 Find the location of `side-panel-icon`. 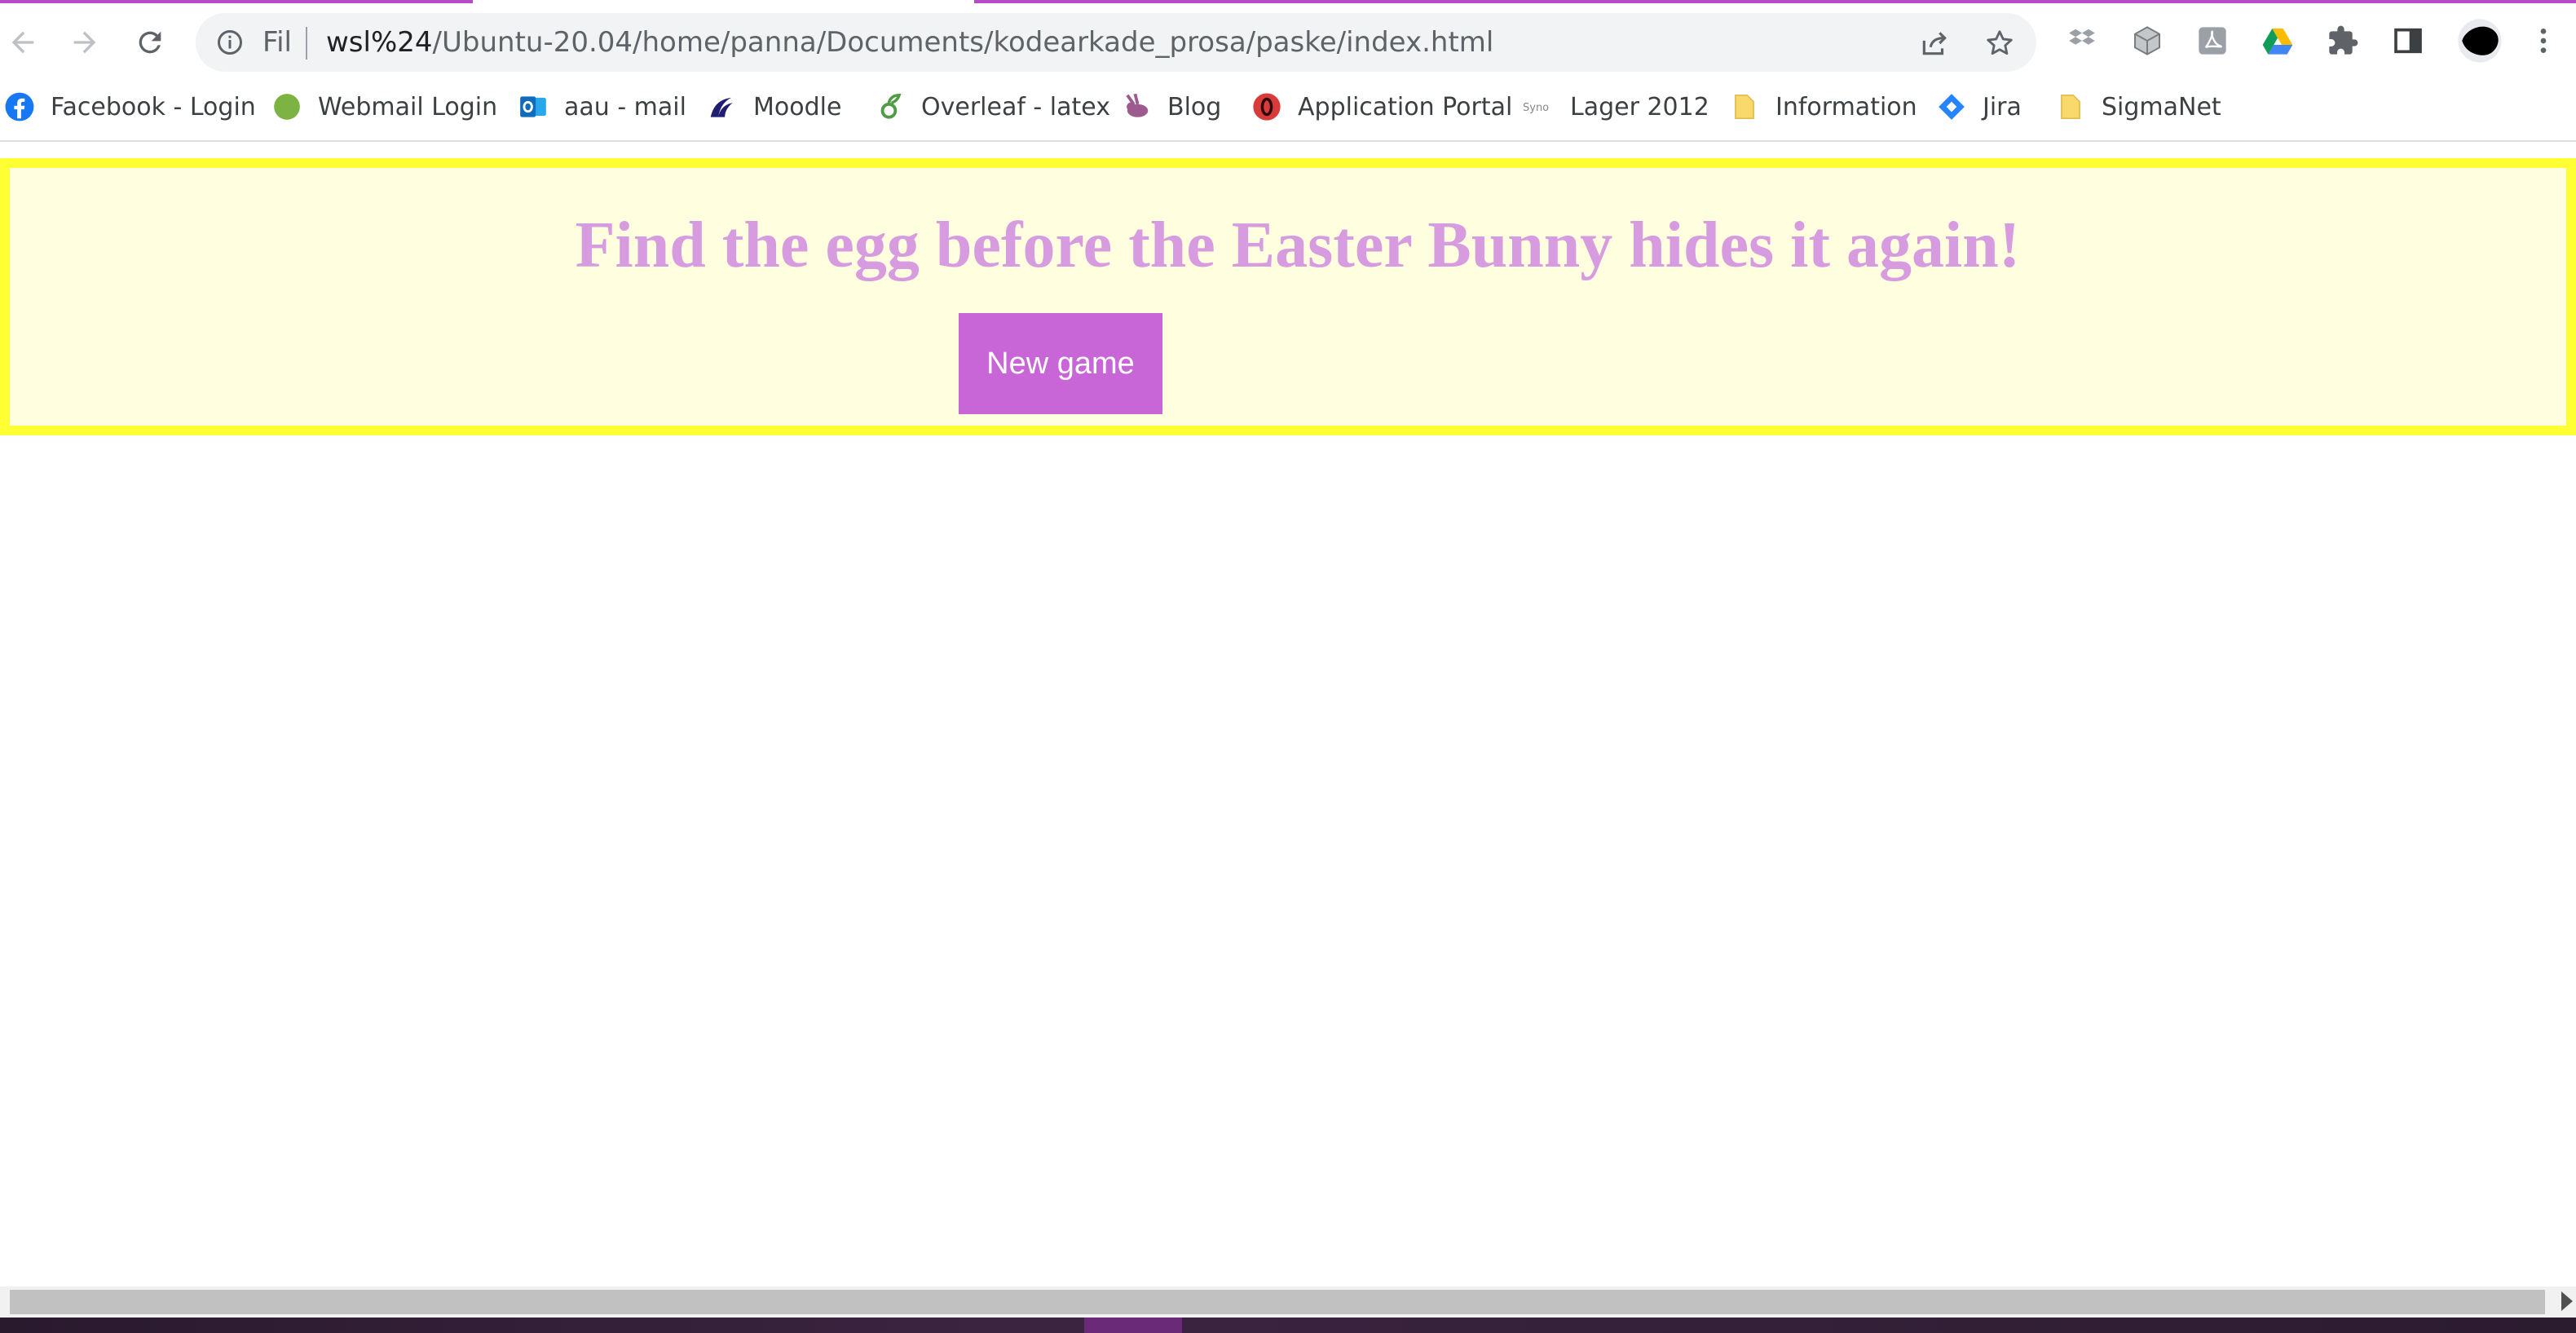

side-panel-icon is located at coordinates (2408, 41).